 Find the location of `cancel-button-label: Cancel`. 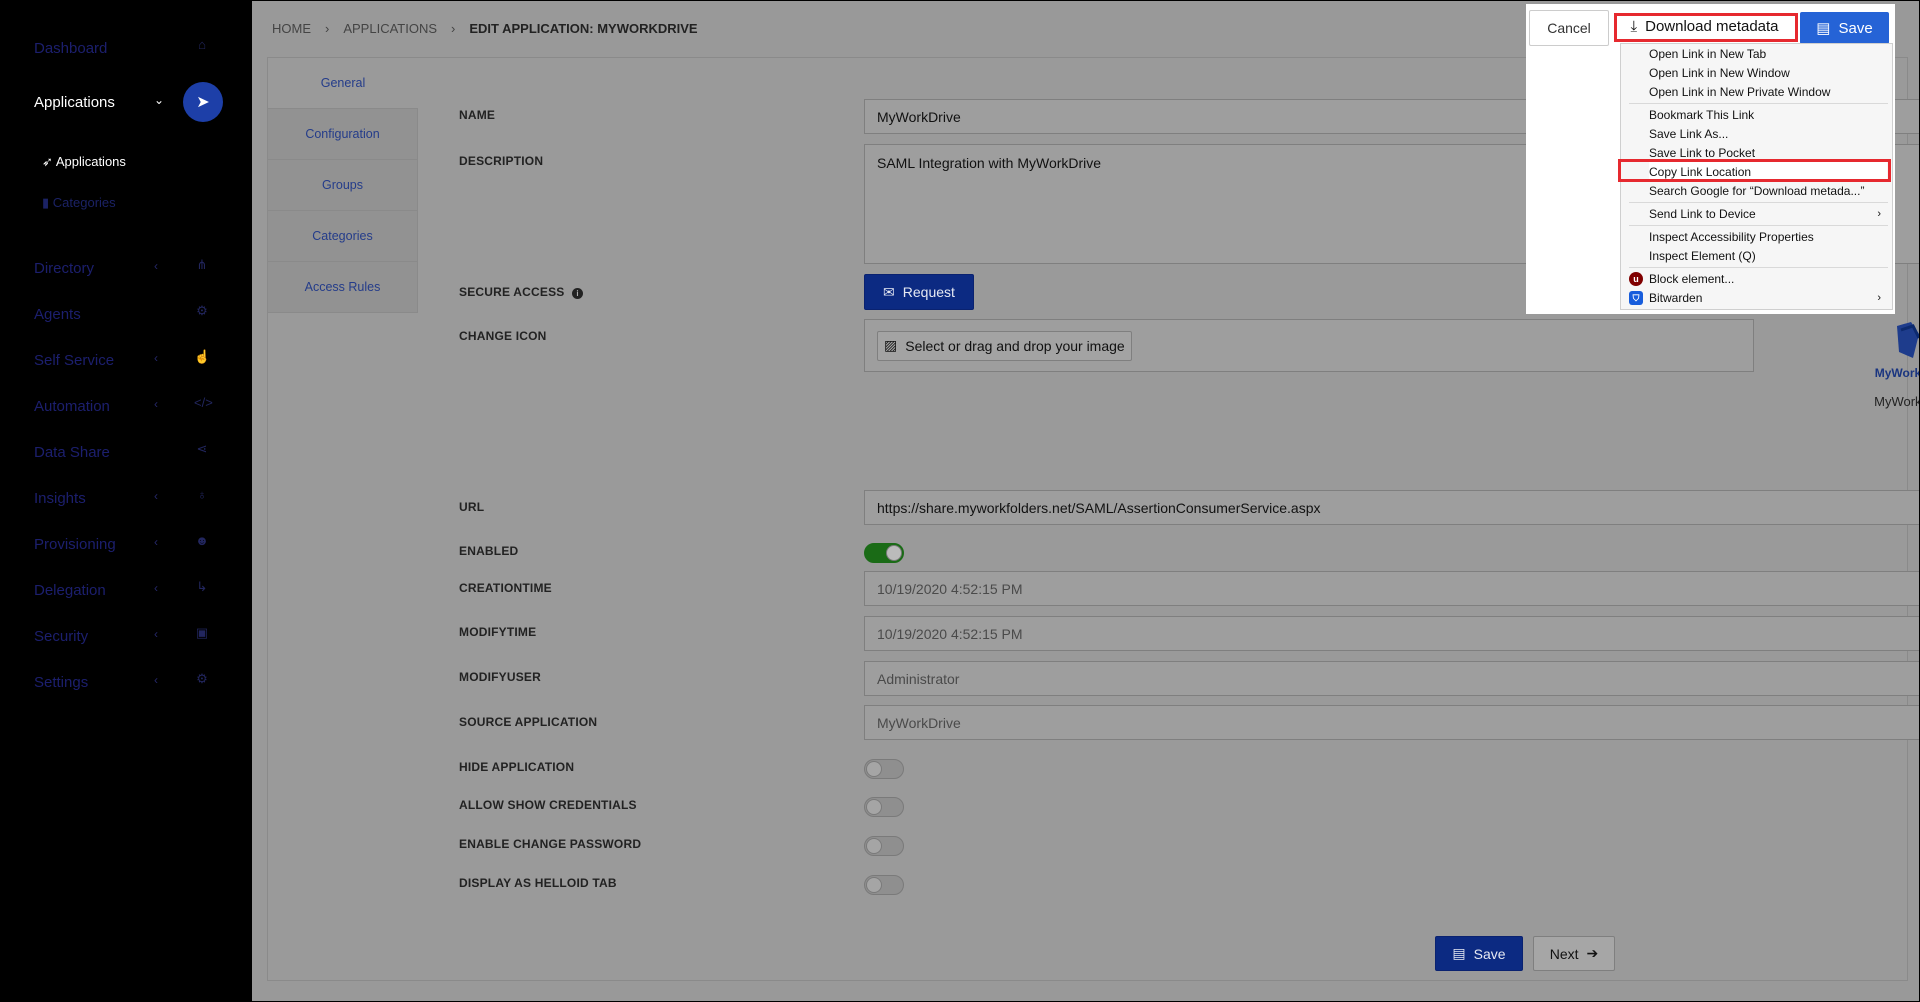

cancel-button-label: Cancel is located at coordinates (1569, 28).